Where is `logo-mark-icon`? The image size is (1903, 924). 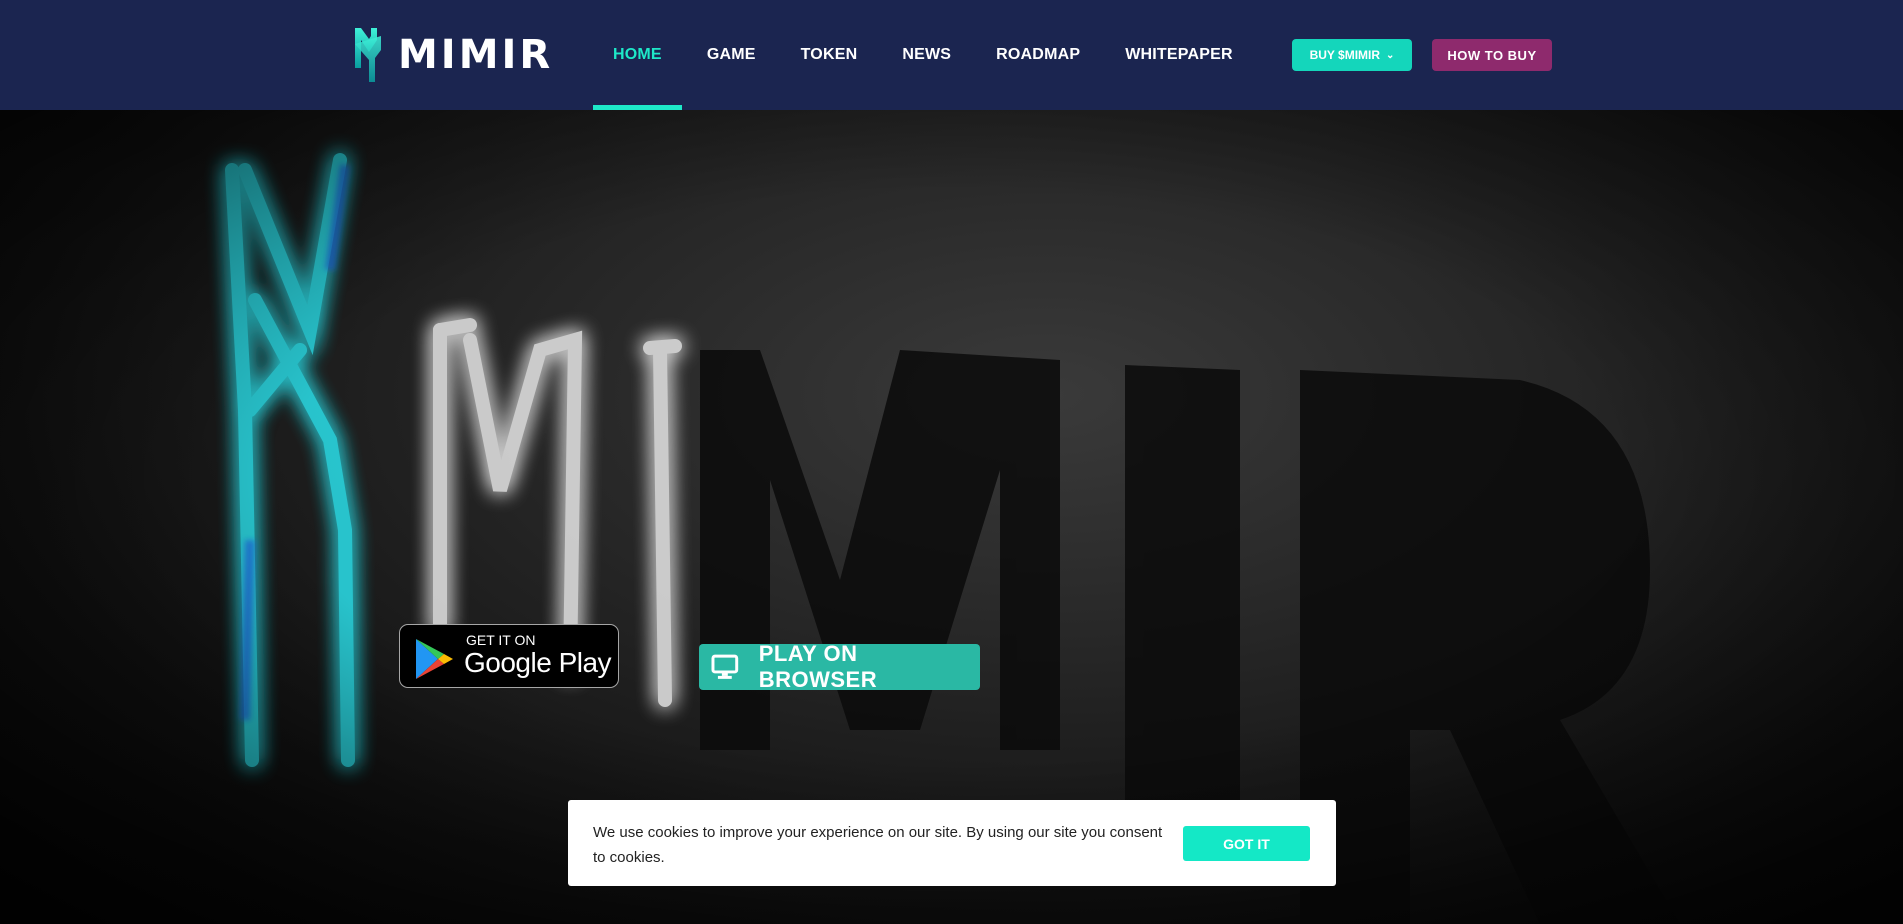
logo-mark-icon is located at coordinates (368, 55).